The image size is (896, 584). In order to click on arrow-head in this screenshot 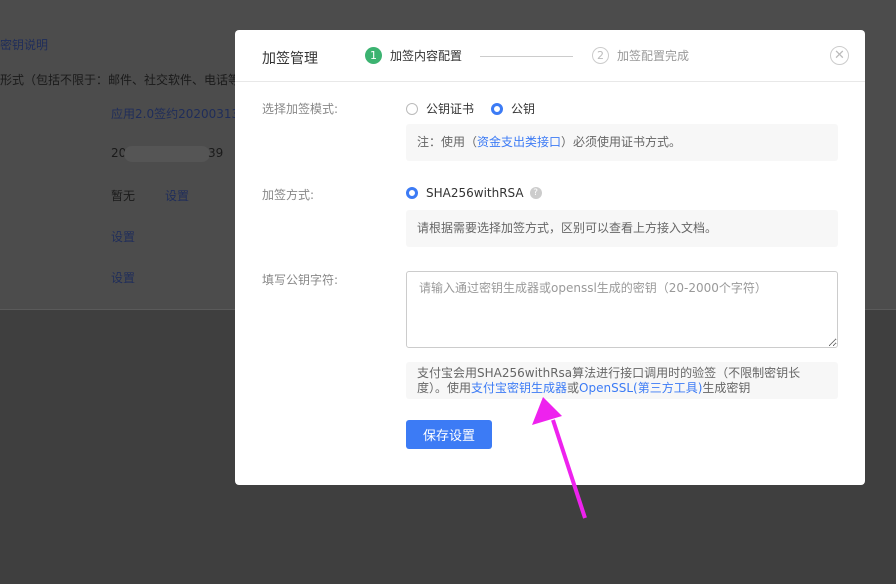, I will do `click(547, 411)`.